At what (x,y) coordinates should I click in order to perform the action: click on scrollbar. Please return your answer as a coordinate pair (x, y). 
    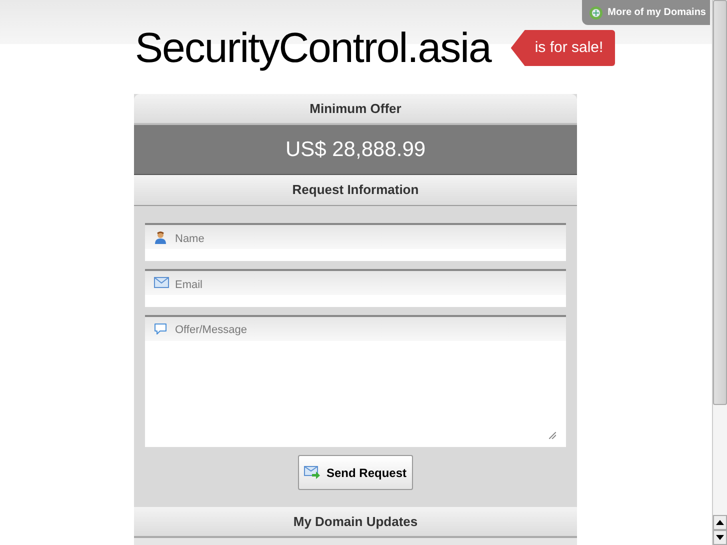
    Looking at the image, I should click on (719, 272).